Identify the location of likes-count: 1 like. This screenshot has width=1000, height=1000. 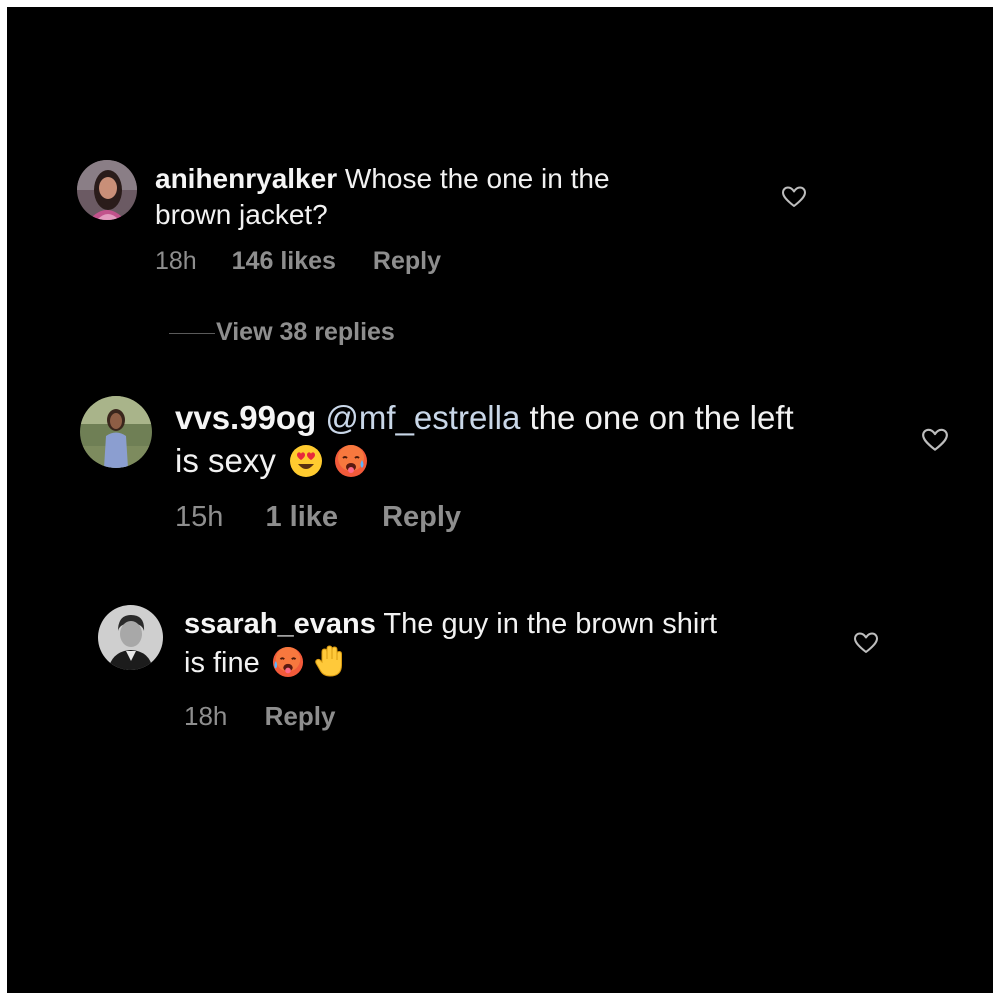
(301, 517).